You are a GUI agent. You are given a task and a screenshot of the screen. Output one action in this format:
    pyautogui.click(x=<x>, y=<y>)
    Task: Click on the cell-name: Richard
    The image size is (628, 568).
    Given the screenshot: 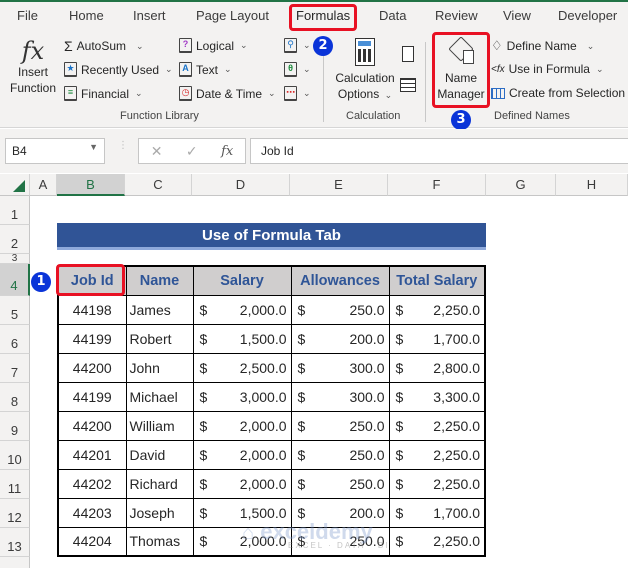 What is the action you would take?
    pyautogui.click(x=159, y=483)
    